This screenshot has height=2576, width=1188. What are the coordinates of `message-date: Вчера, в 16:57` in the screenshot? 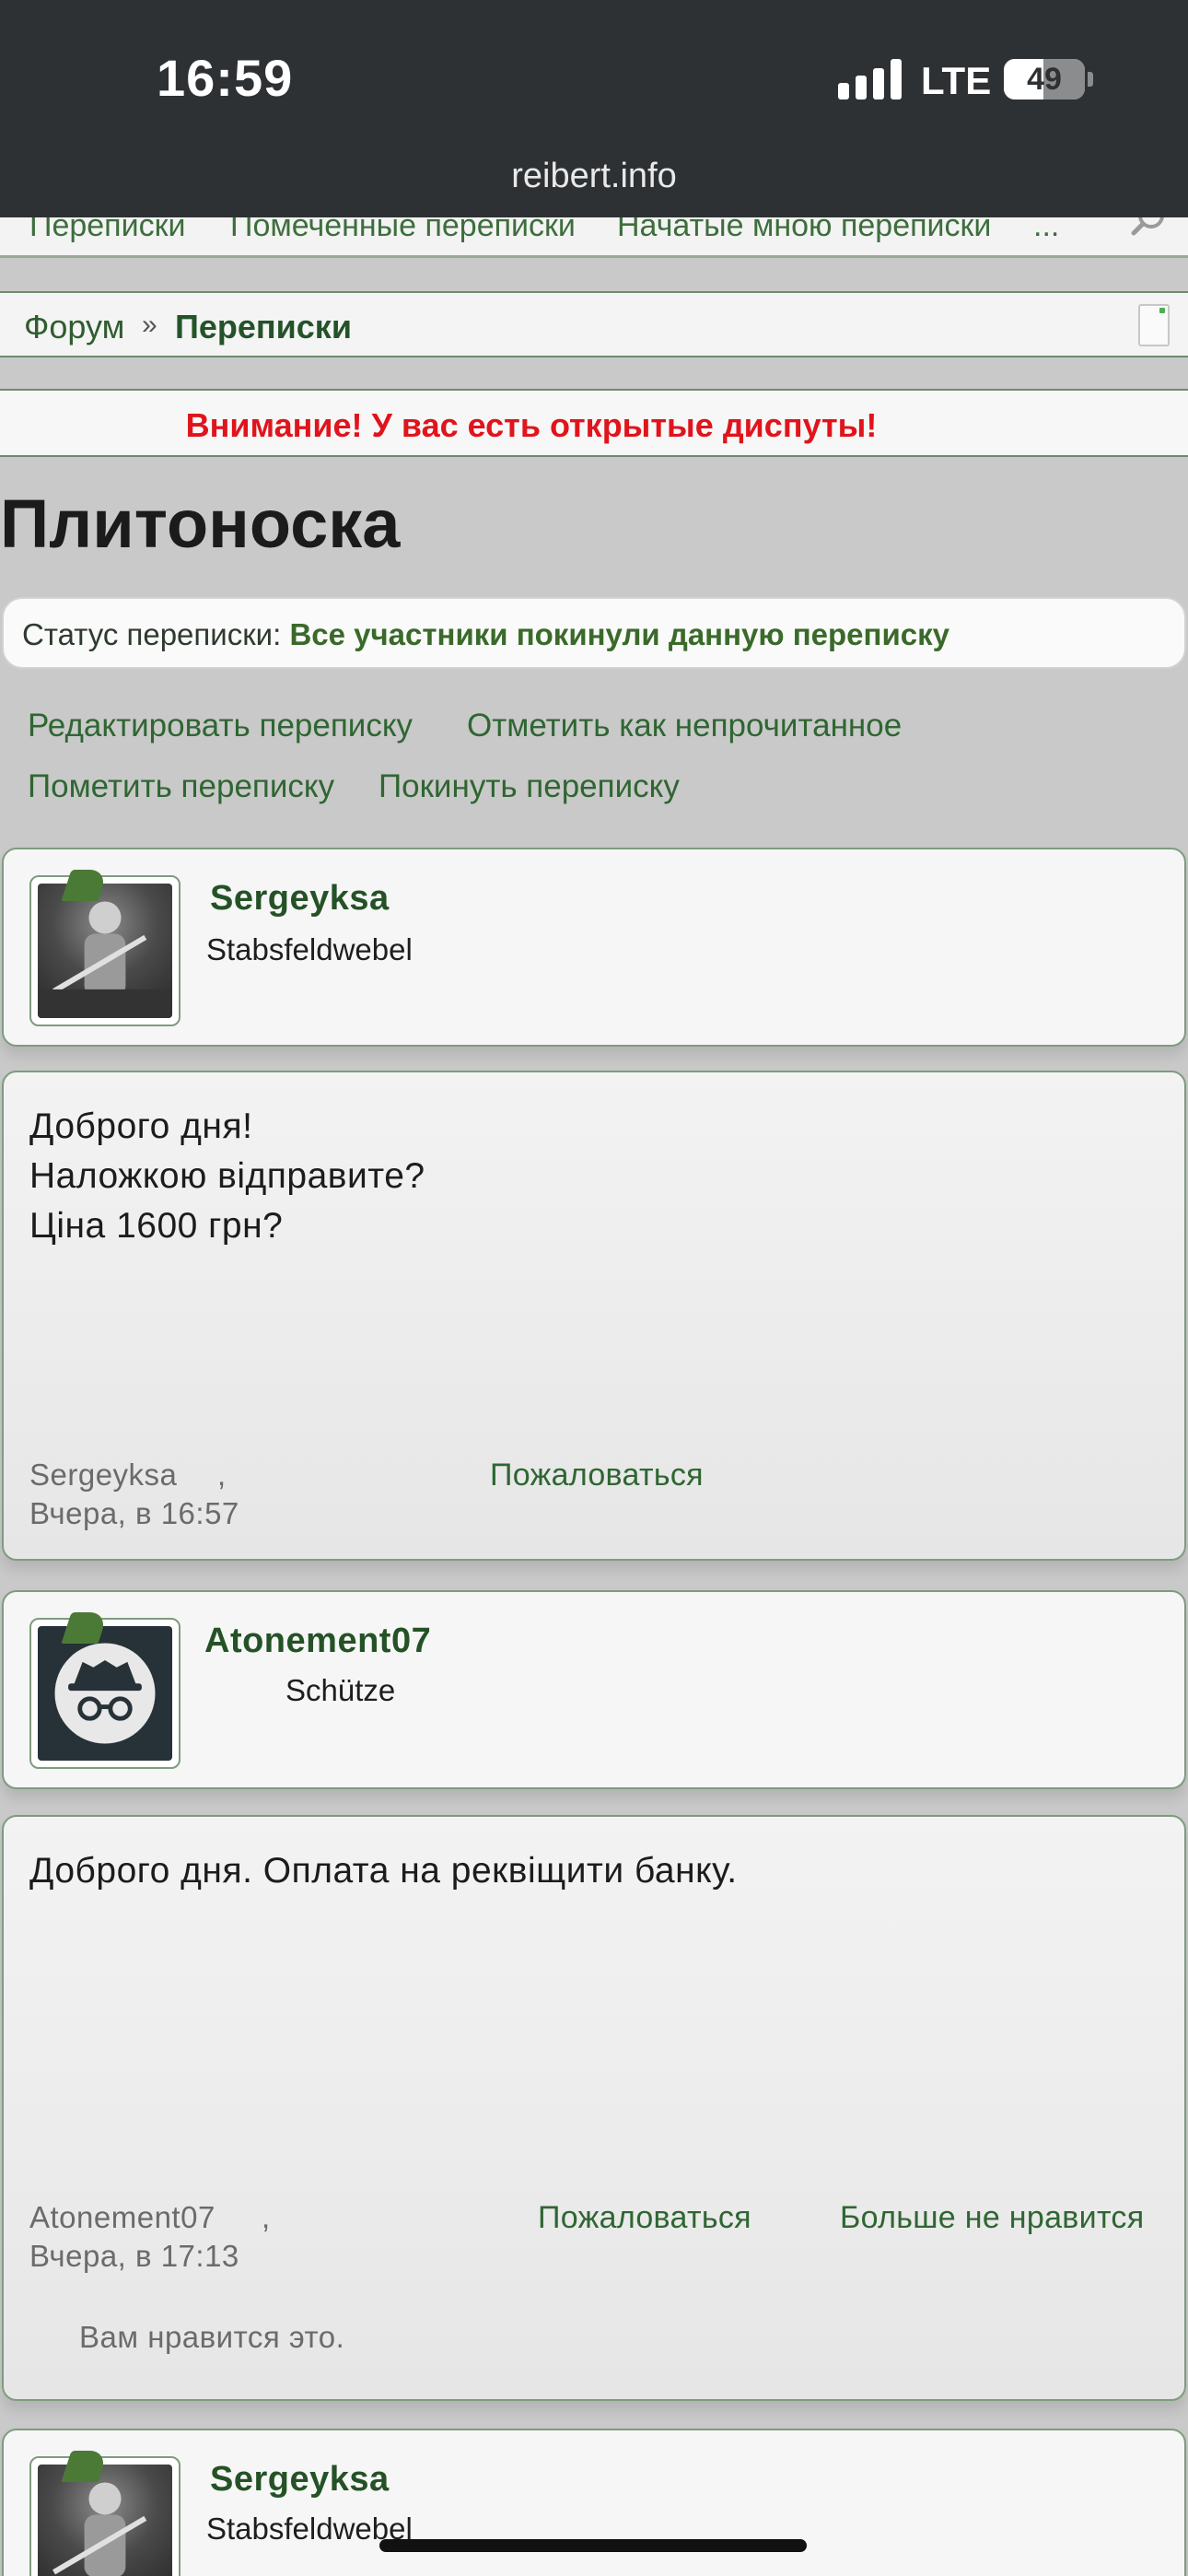 It's located at (134, 1513).